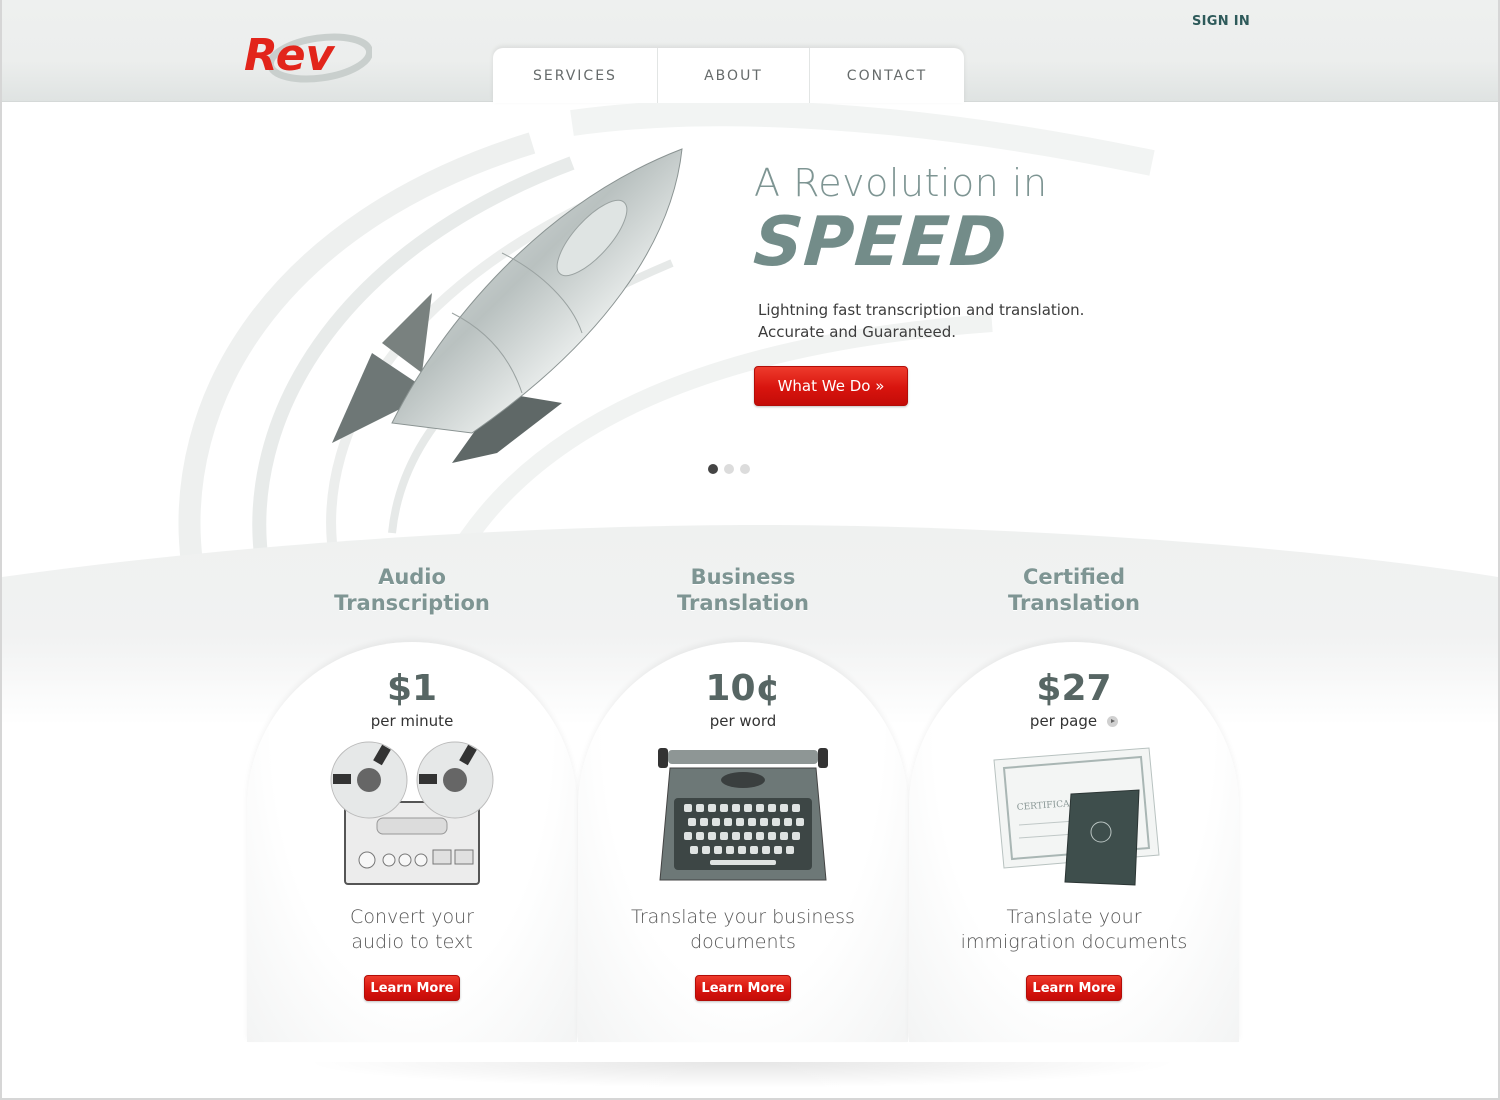 This screenshot has height=1100, width=1500. I want to click on service-title-line1: Business, so click(743, 577).